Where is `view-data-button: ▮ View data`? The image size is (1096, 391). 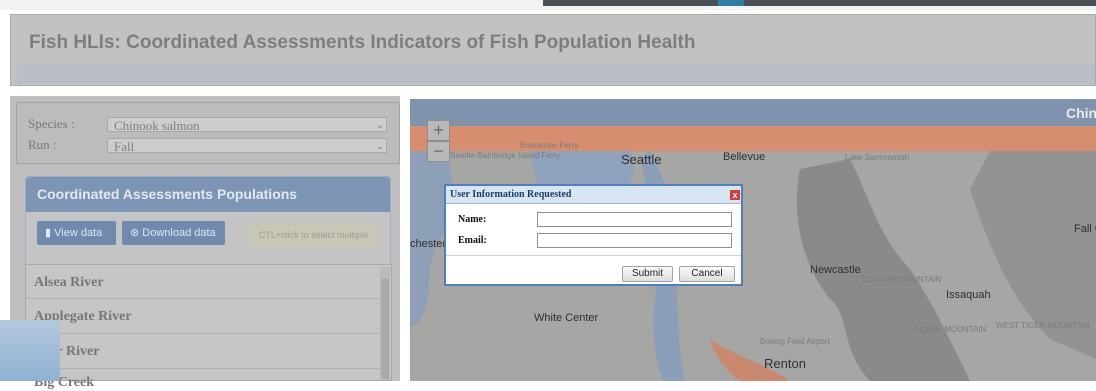 view-data-button: ▮ View data is located at coordinates (76, 233).